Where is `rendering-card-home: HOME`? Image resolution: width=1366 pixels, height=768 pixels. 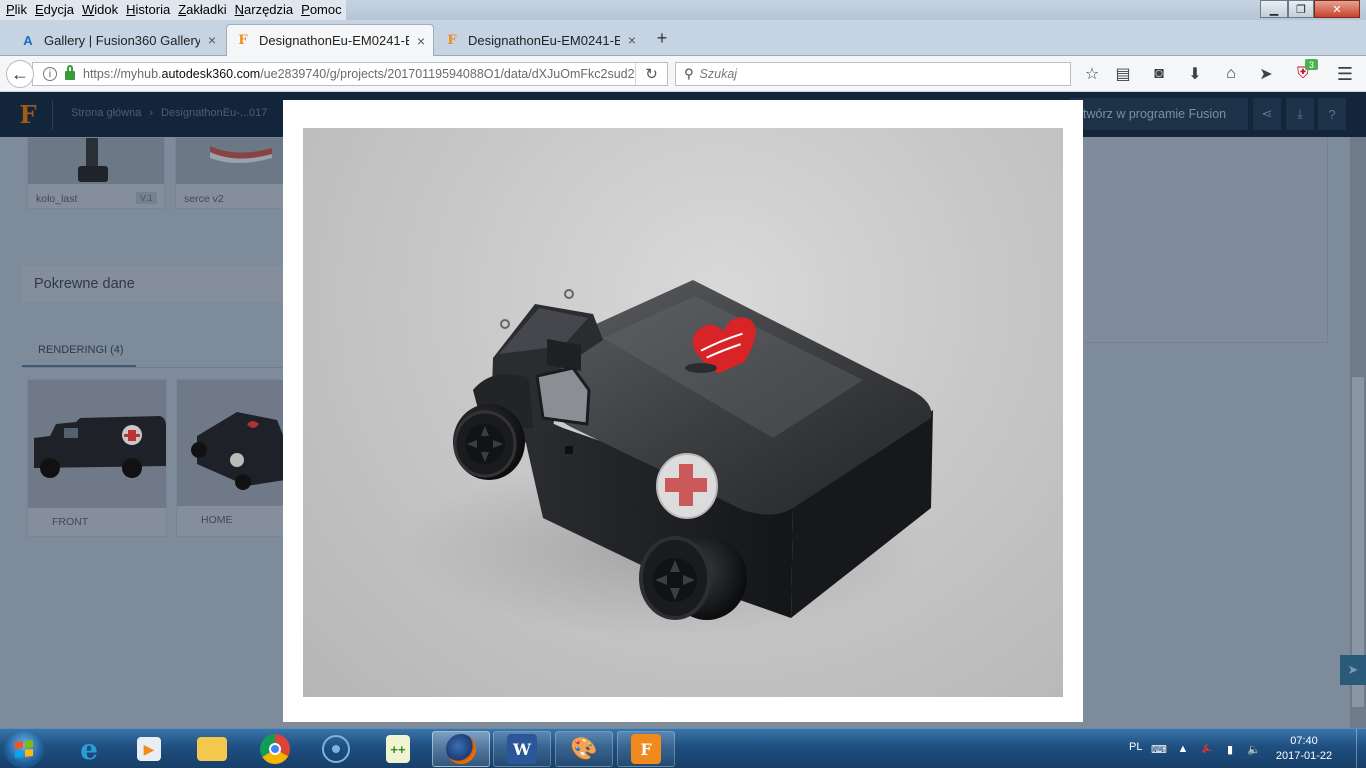
rendering-card-home: HOME is located at coordinates (231, 458).